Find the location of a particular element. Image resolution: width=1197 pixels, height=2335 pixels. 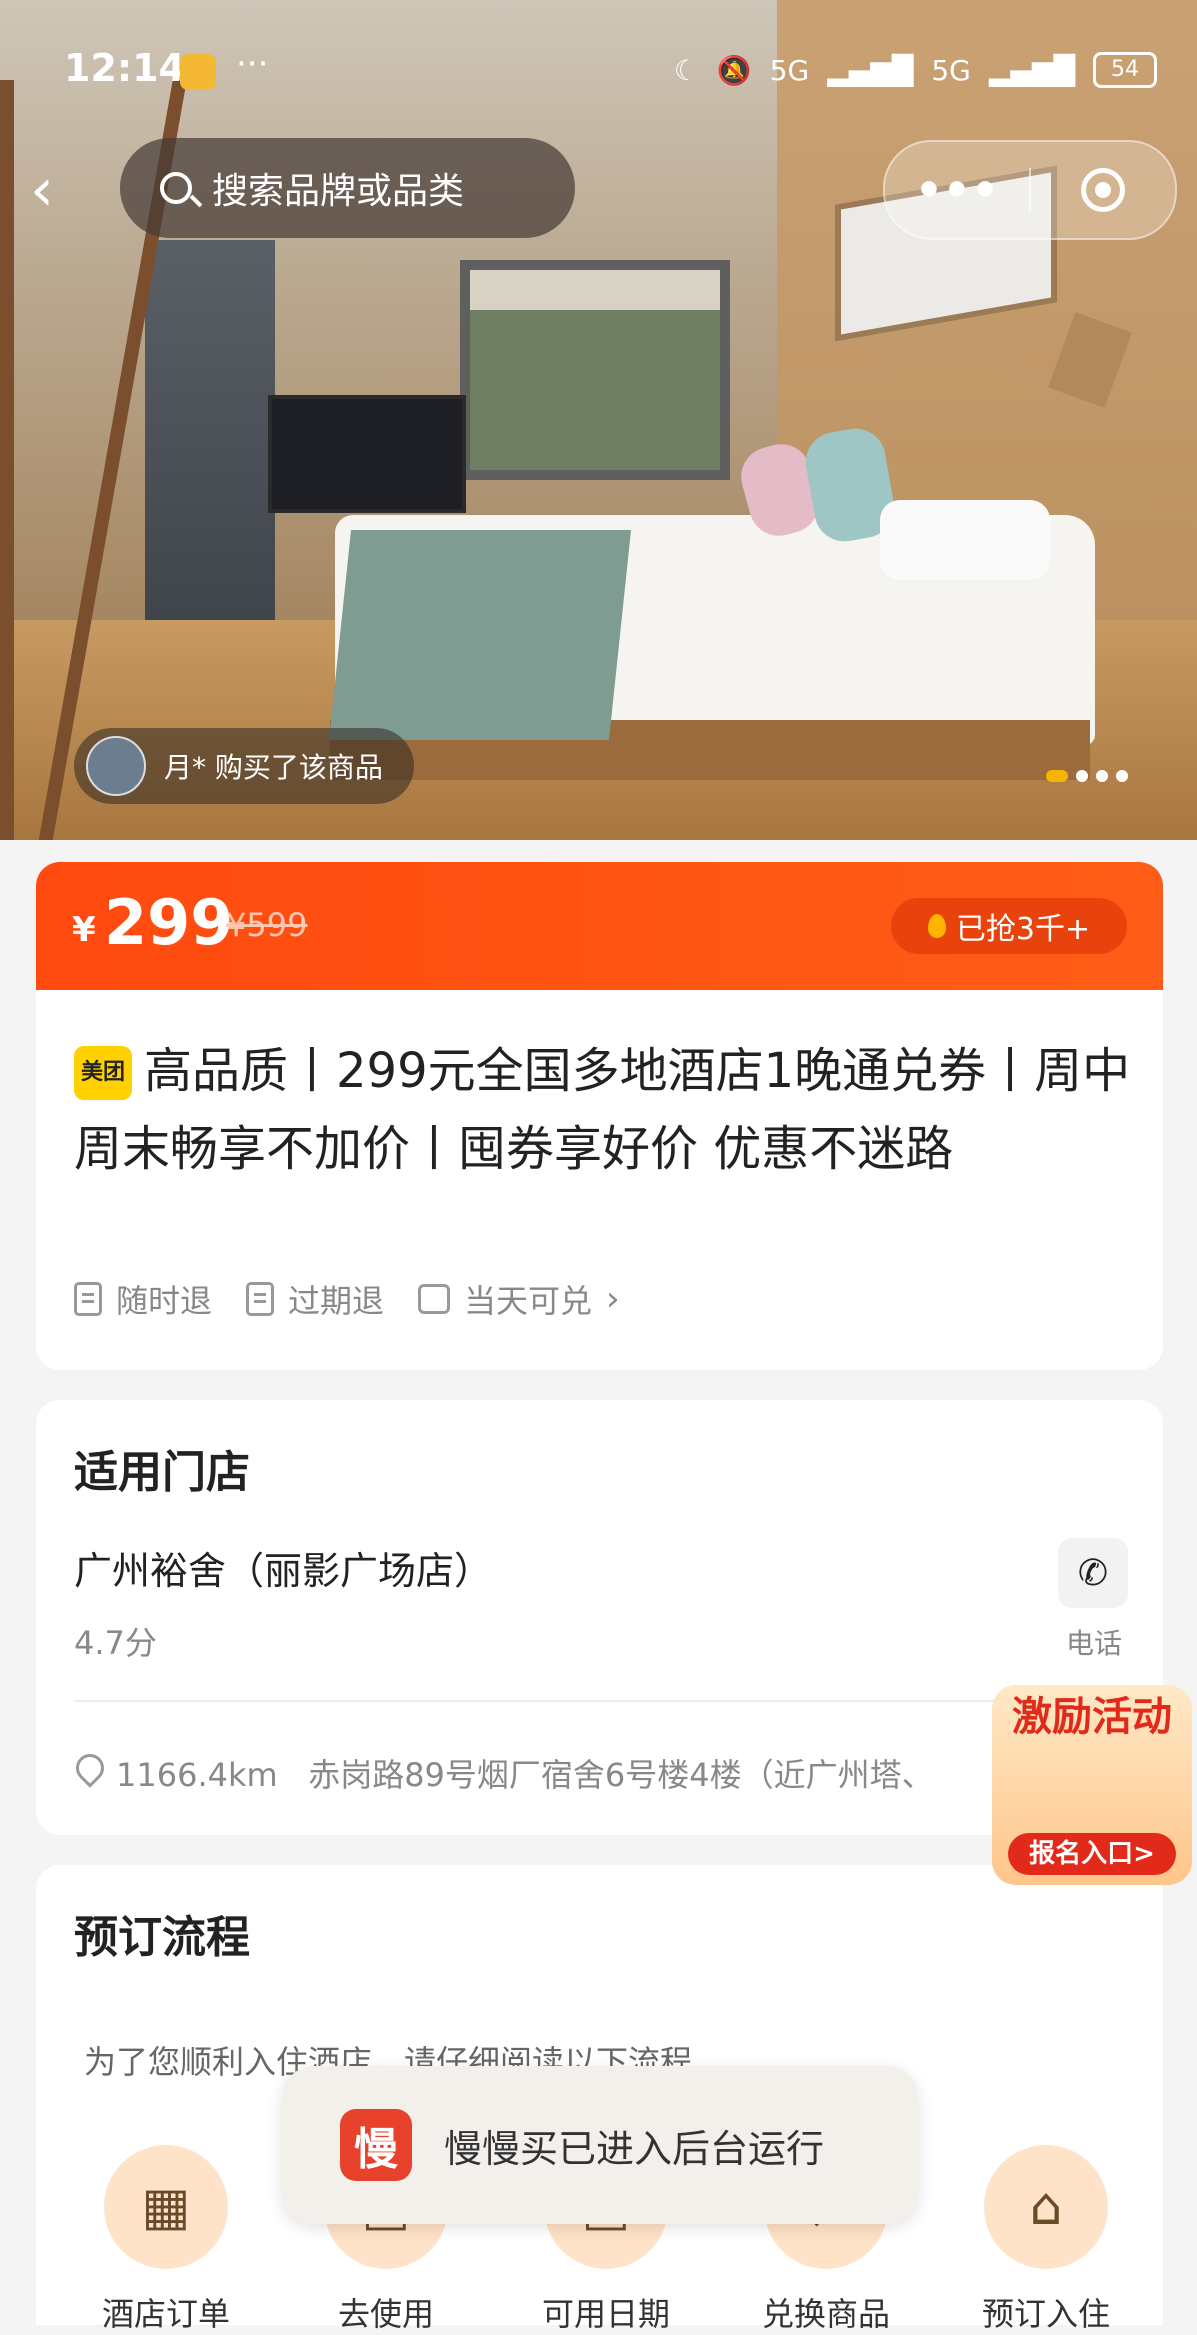

mute-icon: 🔕 is located at coordinates (734, 70).